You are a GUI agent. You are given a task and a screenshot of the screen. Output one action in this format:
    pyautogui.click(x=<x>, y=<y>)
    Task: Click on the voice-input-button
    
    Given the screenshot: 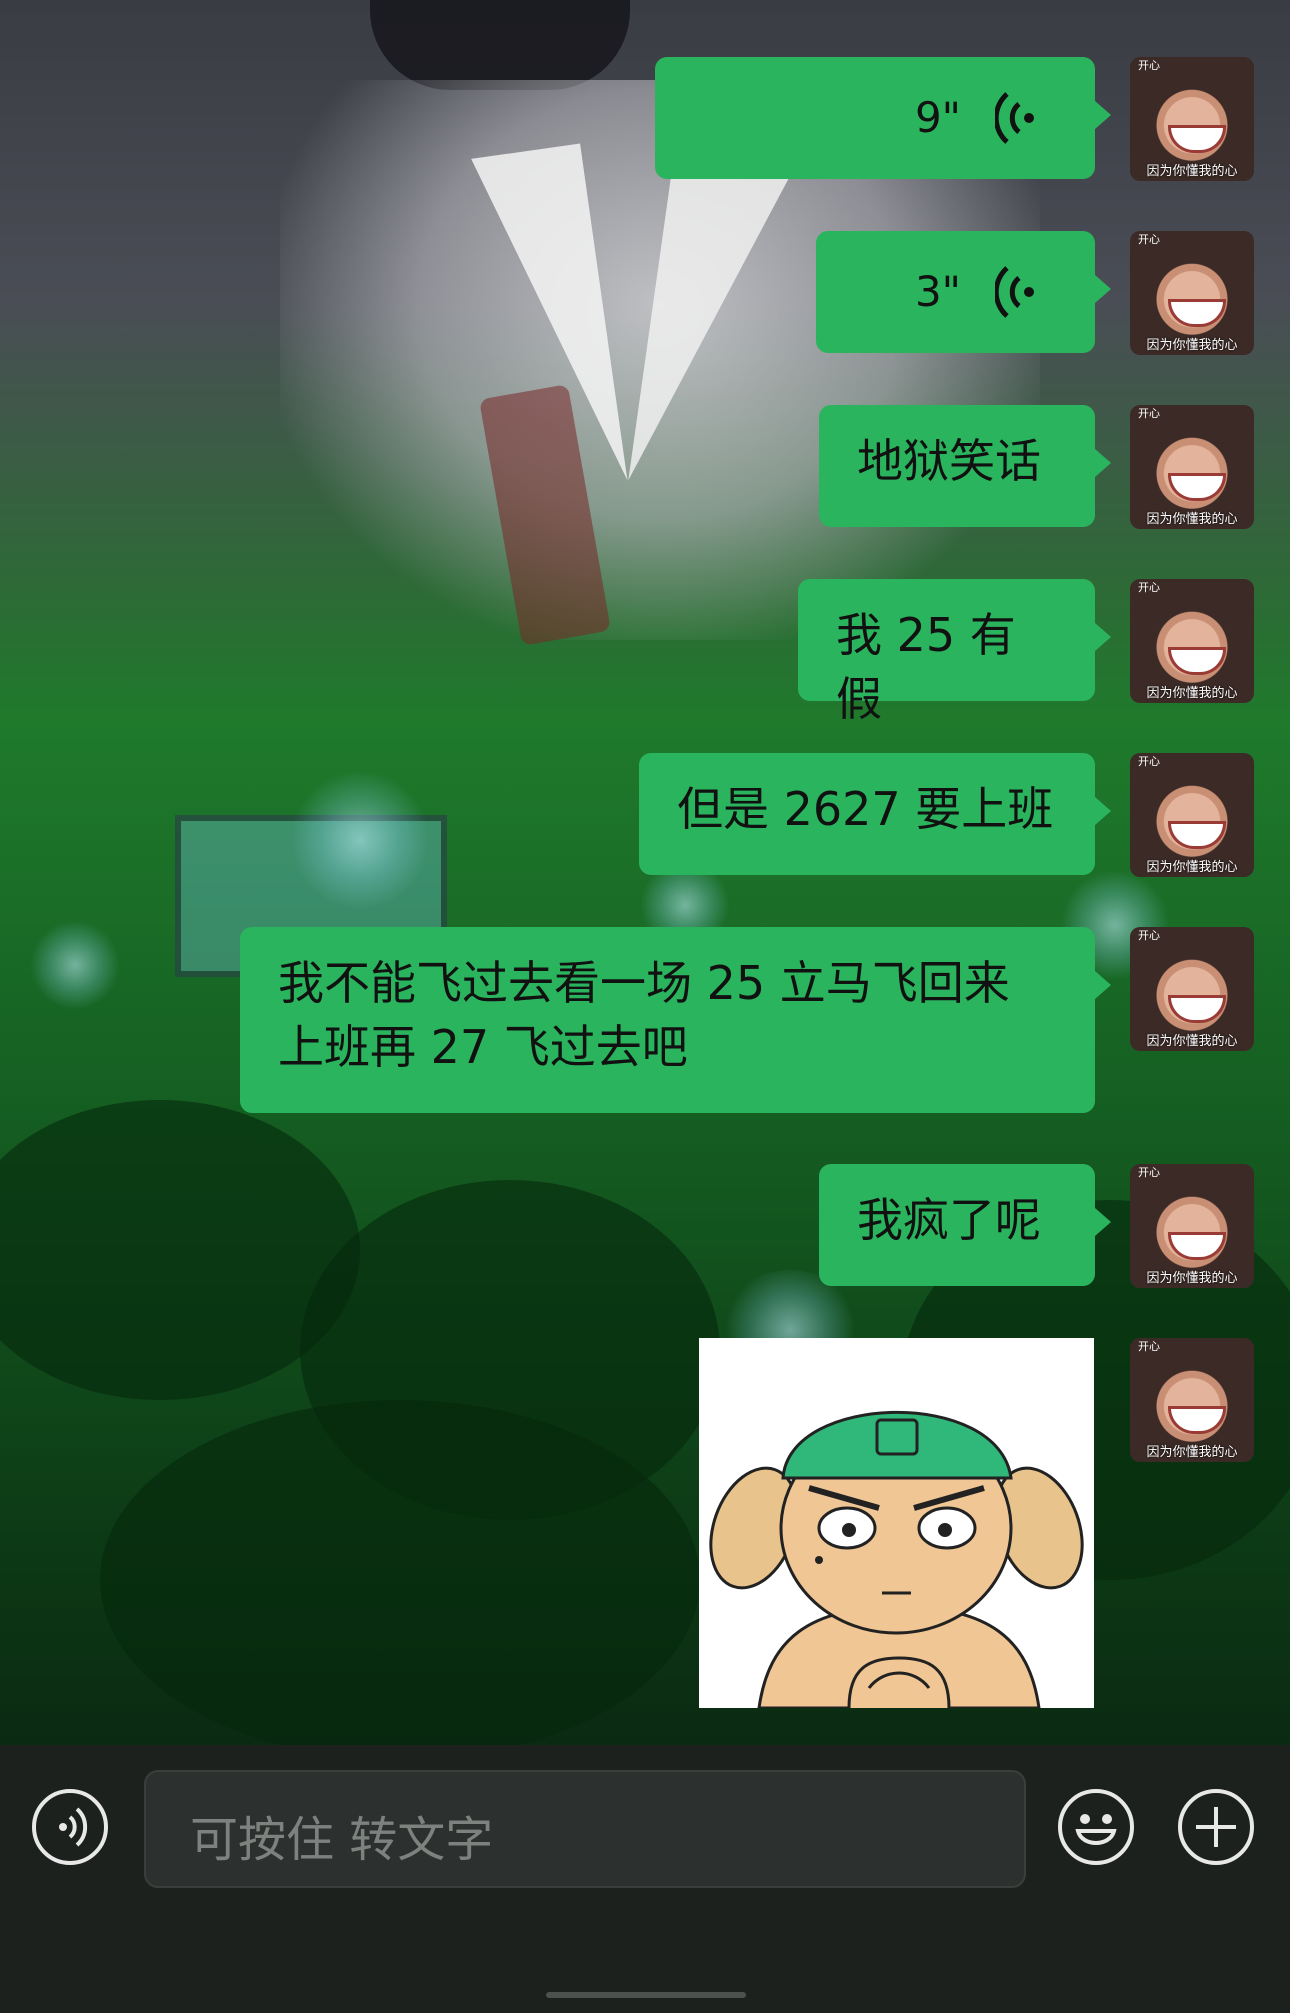 What is the action you would take?
    pyautogui.click(x=70, y=1827)
    